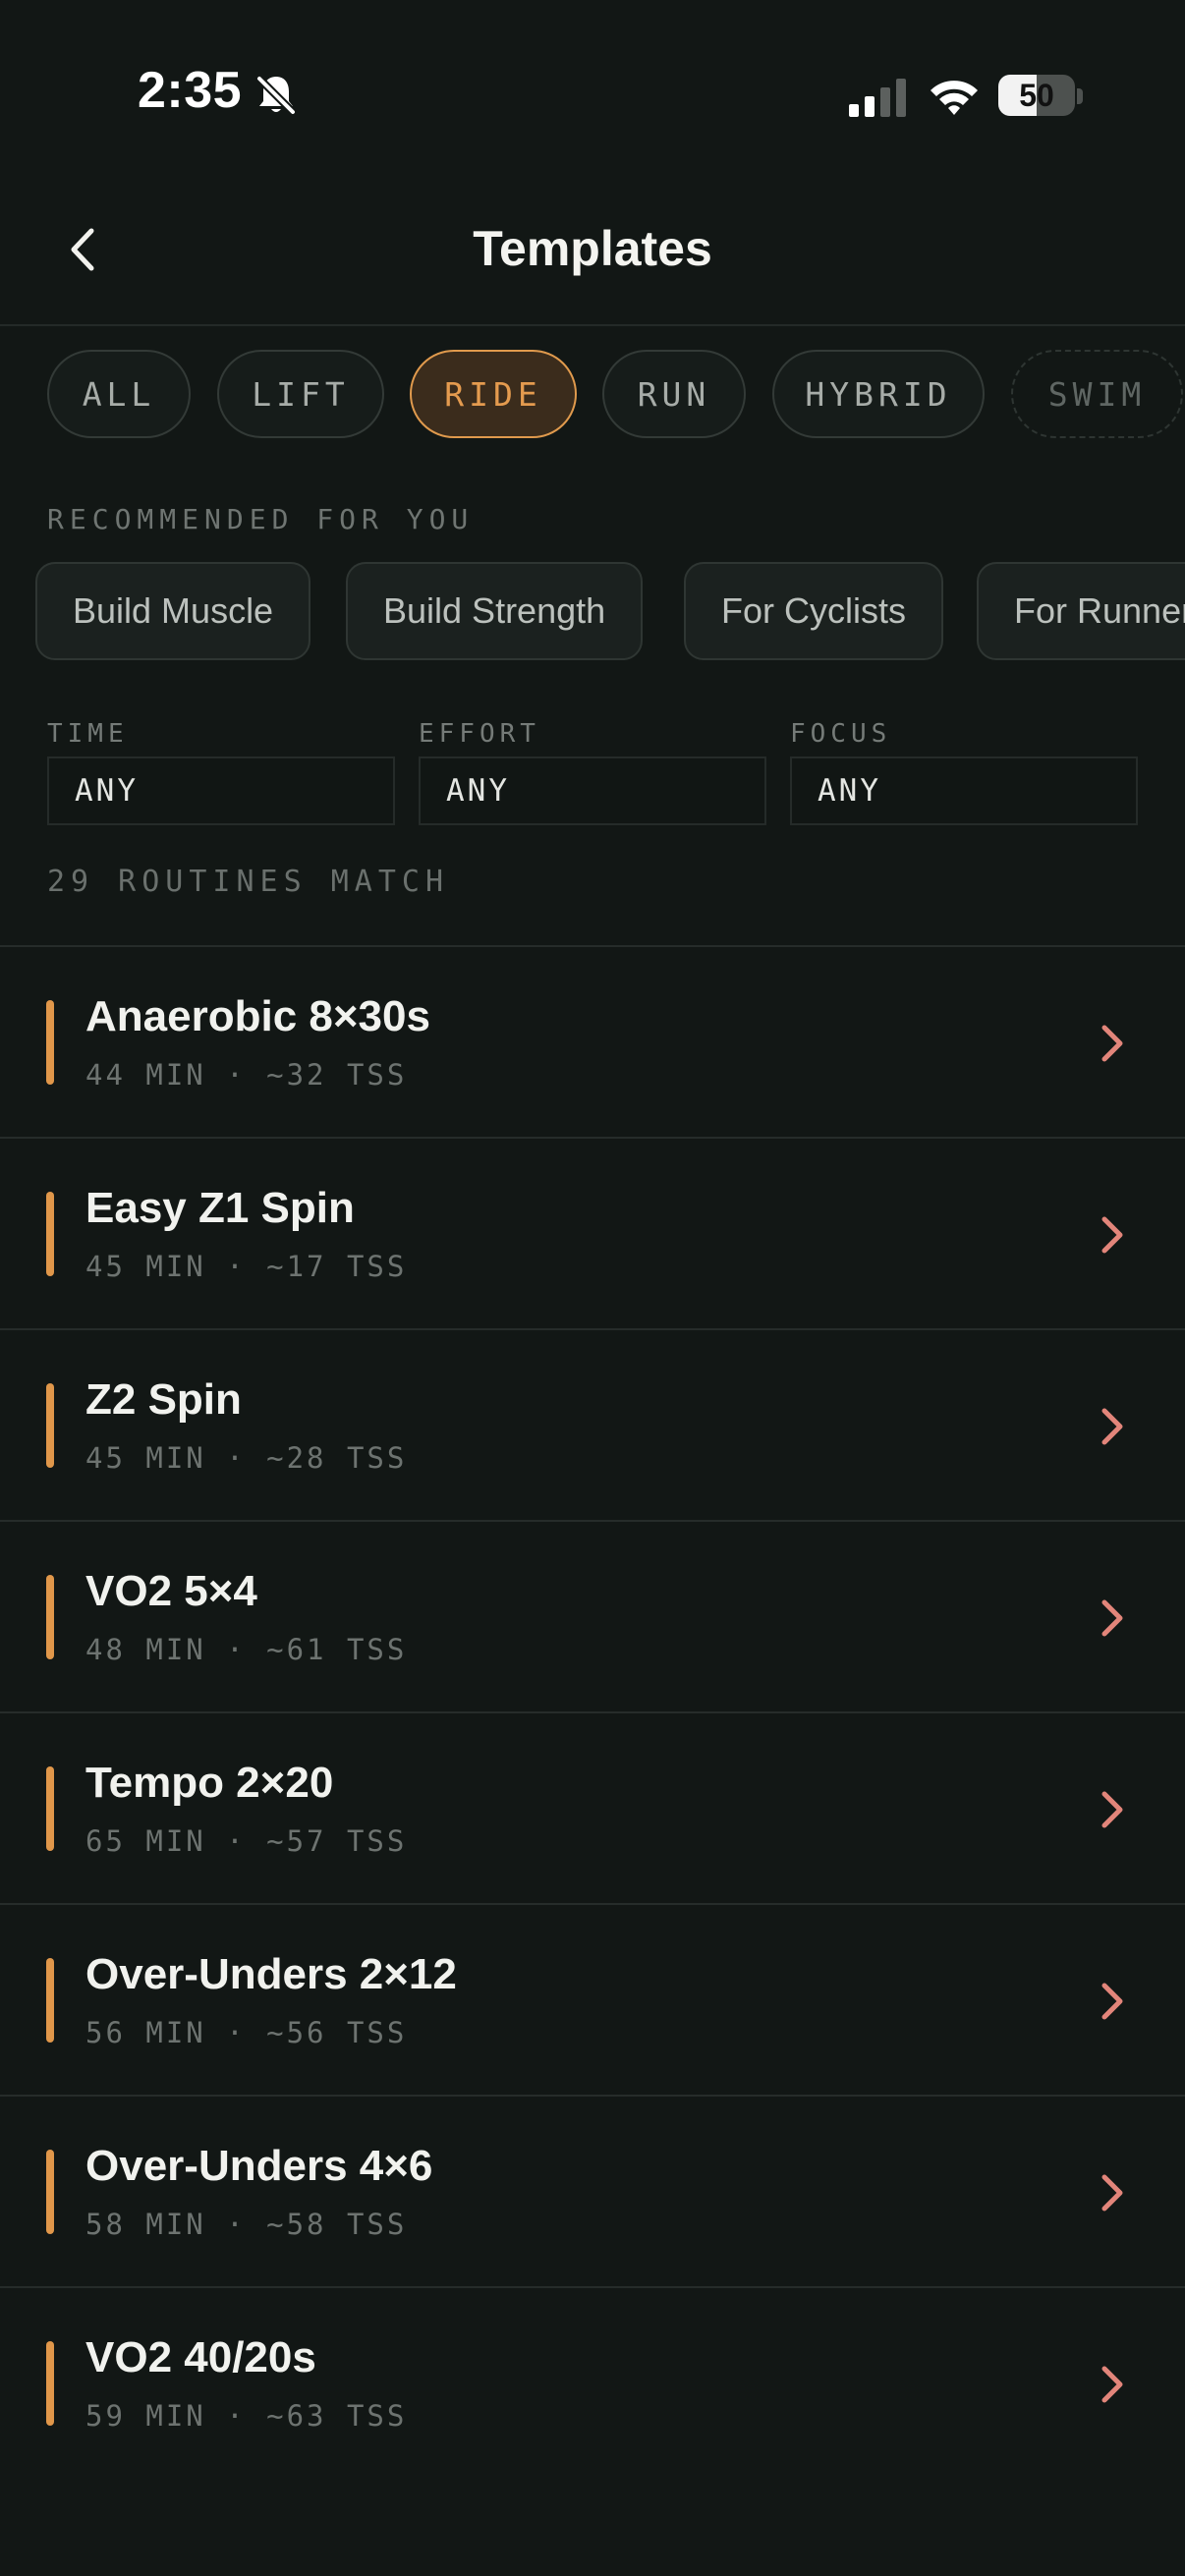  I want to click on routine-name: Easy Z1 Spin, so click(220, 1208).